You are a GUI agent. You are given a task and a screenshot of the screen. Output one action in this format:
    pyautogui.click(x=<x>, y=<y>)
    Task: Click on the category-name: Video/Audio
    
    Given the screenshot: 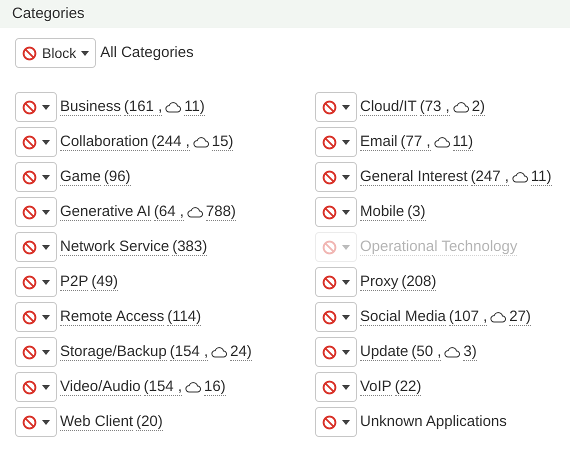 What is the action you would take?
    pyautogui.click(x=100, y=387)
    